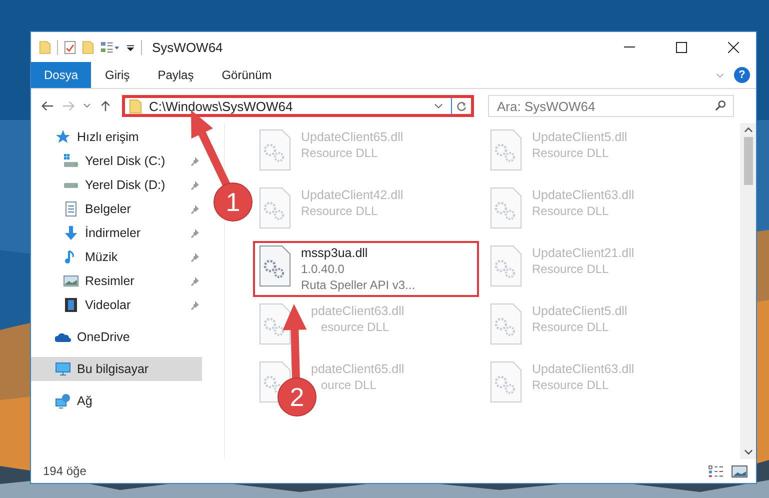 The image size is (769, 498). Describe the element at coordinates (130, 47) in the screenshot. I see `customize-icon` at that location.